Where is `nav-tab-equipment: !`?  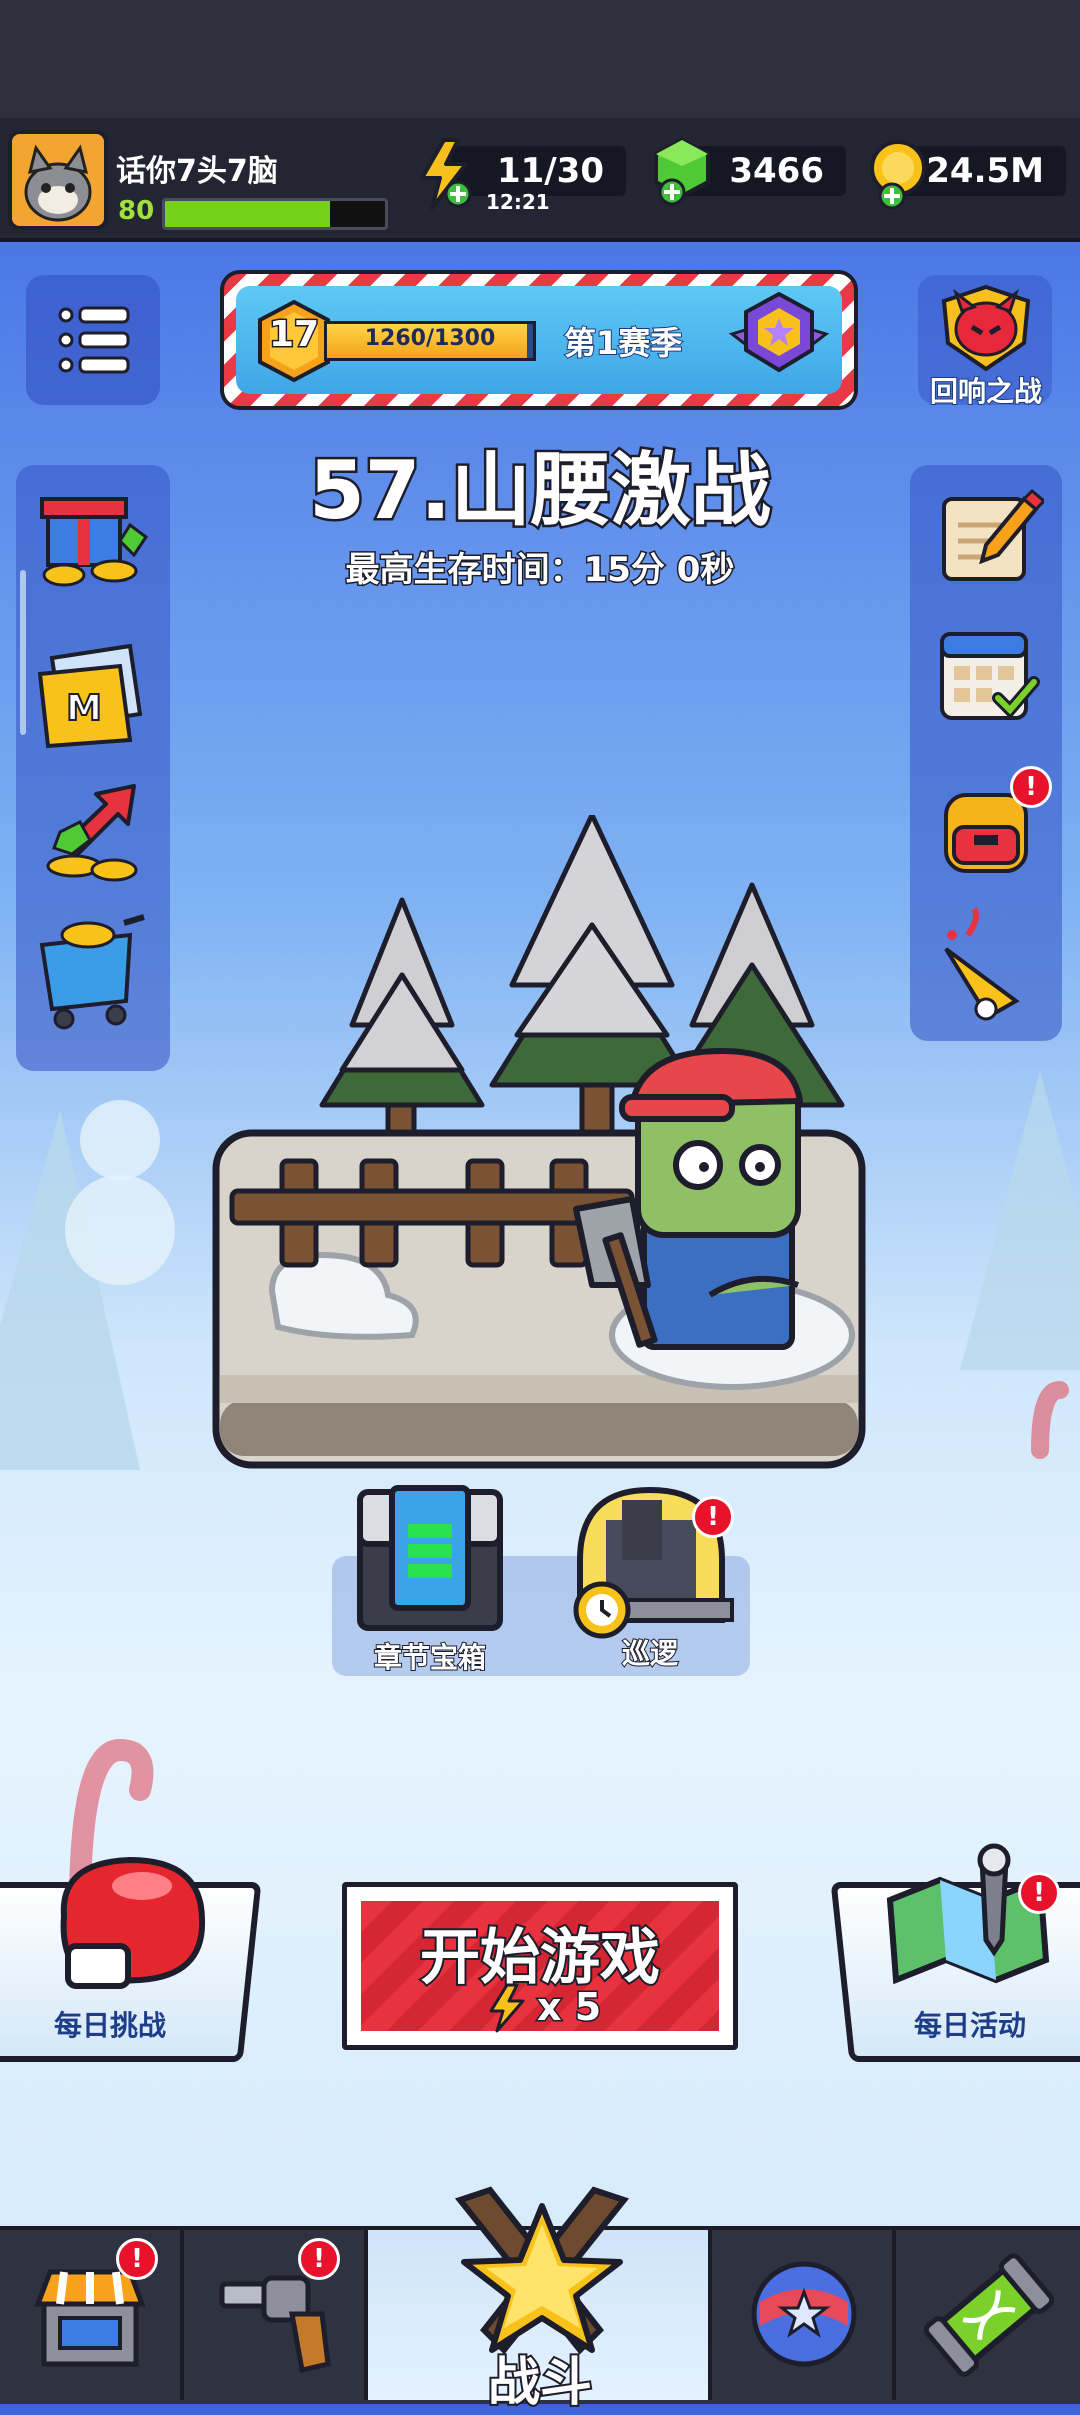
nav-tab-equipment: ! is located at coordinates (276, 2315).